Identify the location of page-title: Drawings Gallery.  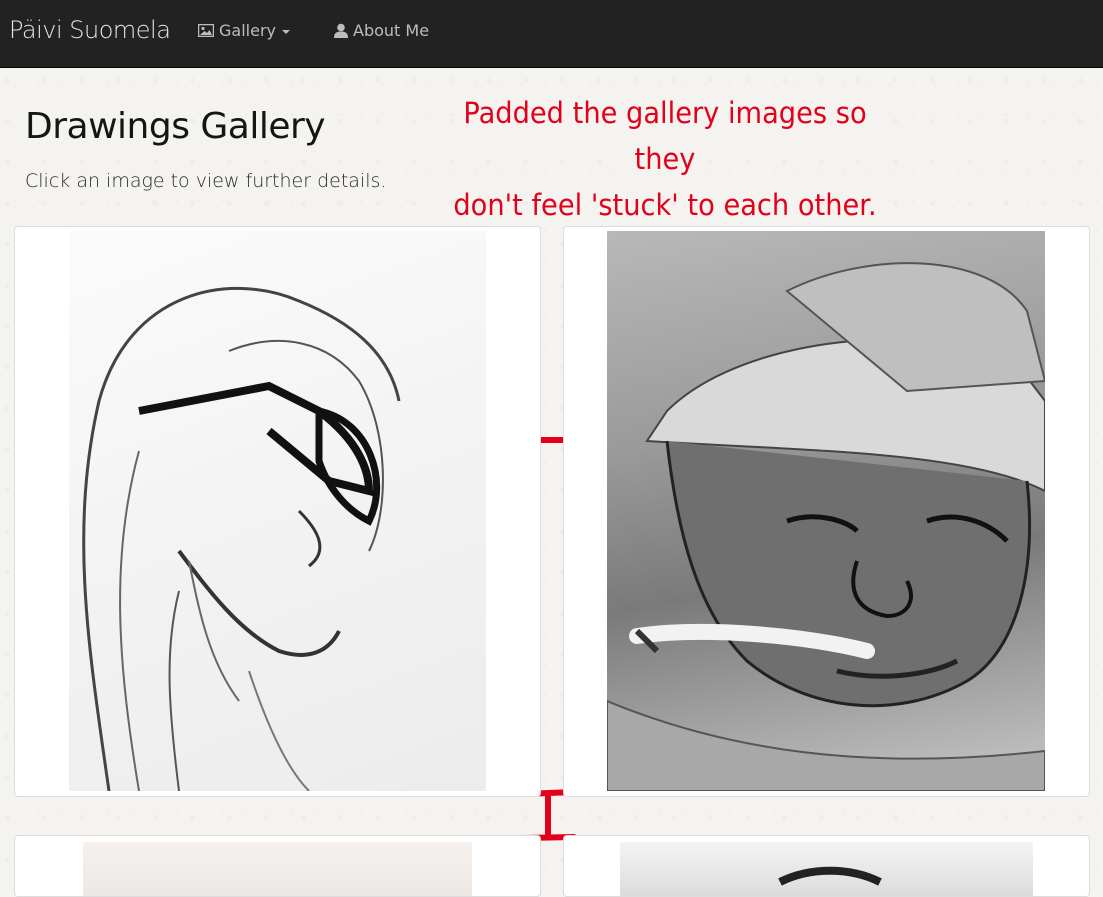
(175, 126).